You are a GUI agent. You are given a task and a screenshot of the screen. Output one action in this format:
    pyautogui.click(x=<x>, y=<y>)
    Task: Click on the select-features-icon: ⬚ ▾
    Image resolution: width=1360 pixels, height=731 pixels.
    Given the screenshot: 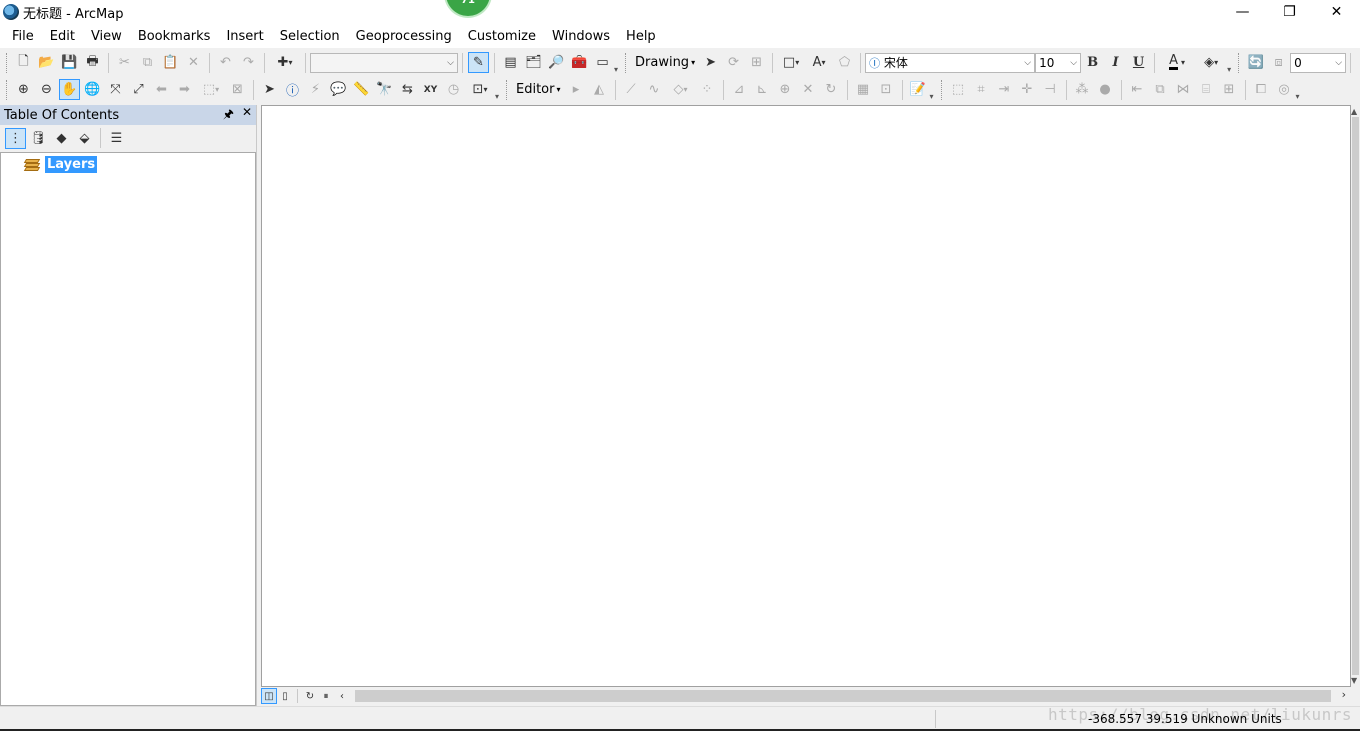 What is the action you would take?
    pyautogui.click(x=211, y=89)
    